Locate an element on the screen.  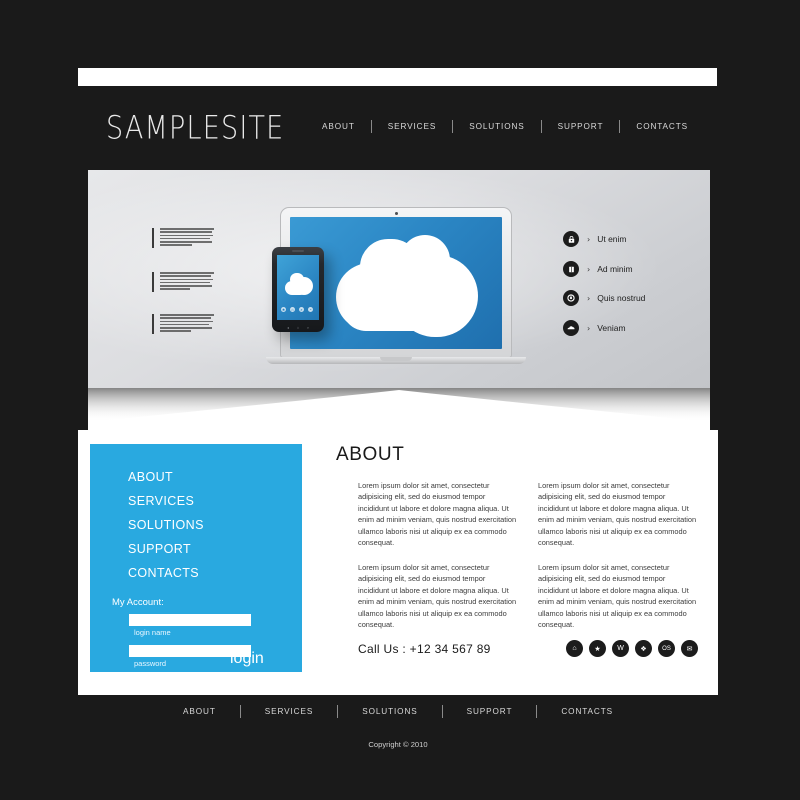
lock-icon is located at coordinates (571, 239).